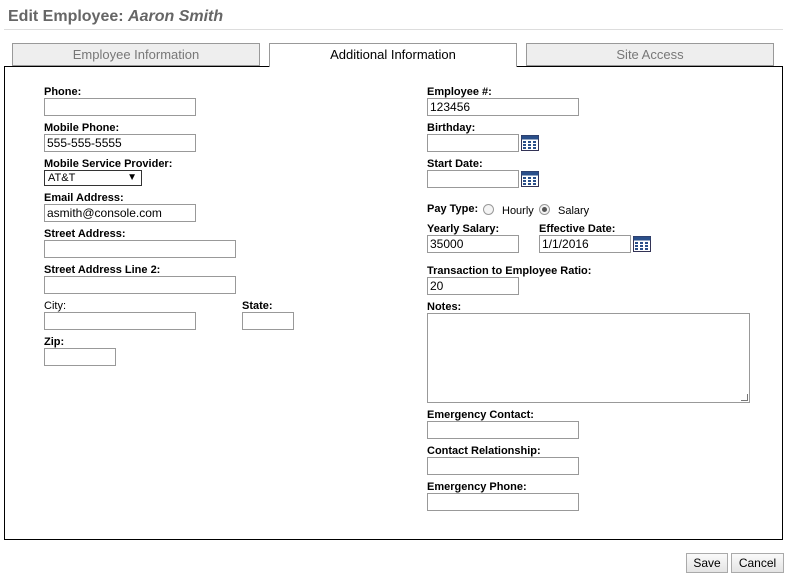 The width and height of the screenshot is (791, 579). What do you see at coordinates (120, 107) in the screenshot?
I see `phone-input` at bounding box center [120, 107].